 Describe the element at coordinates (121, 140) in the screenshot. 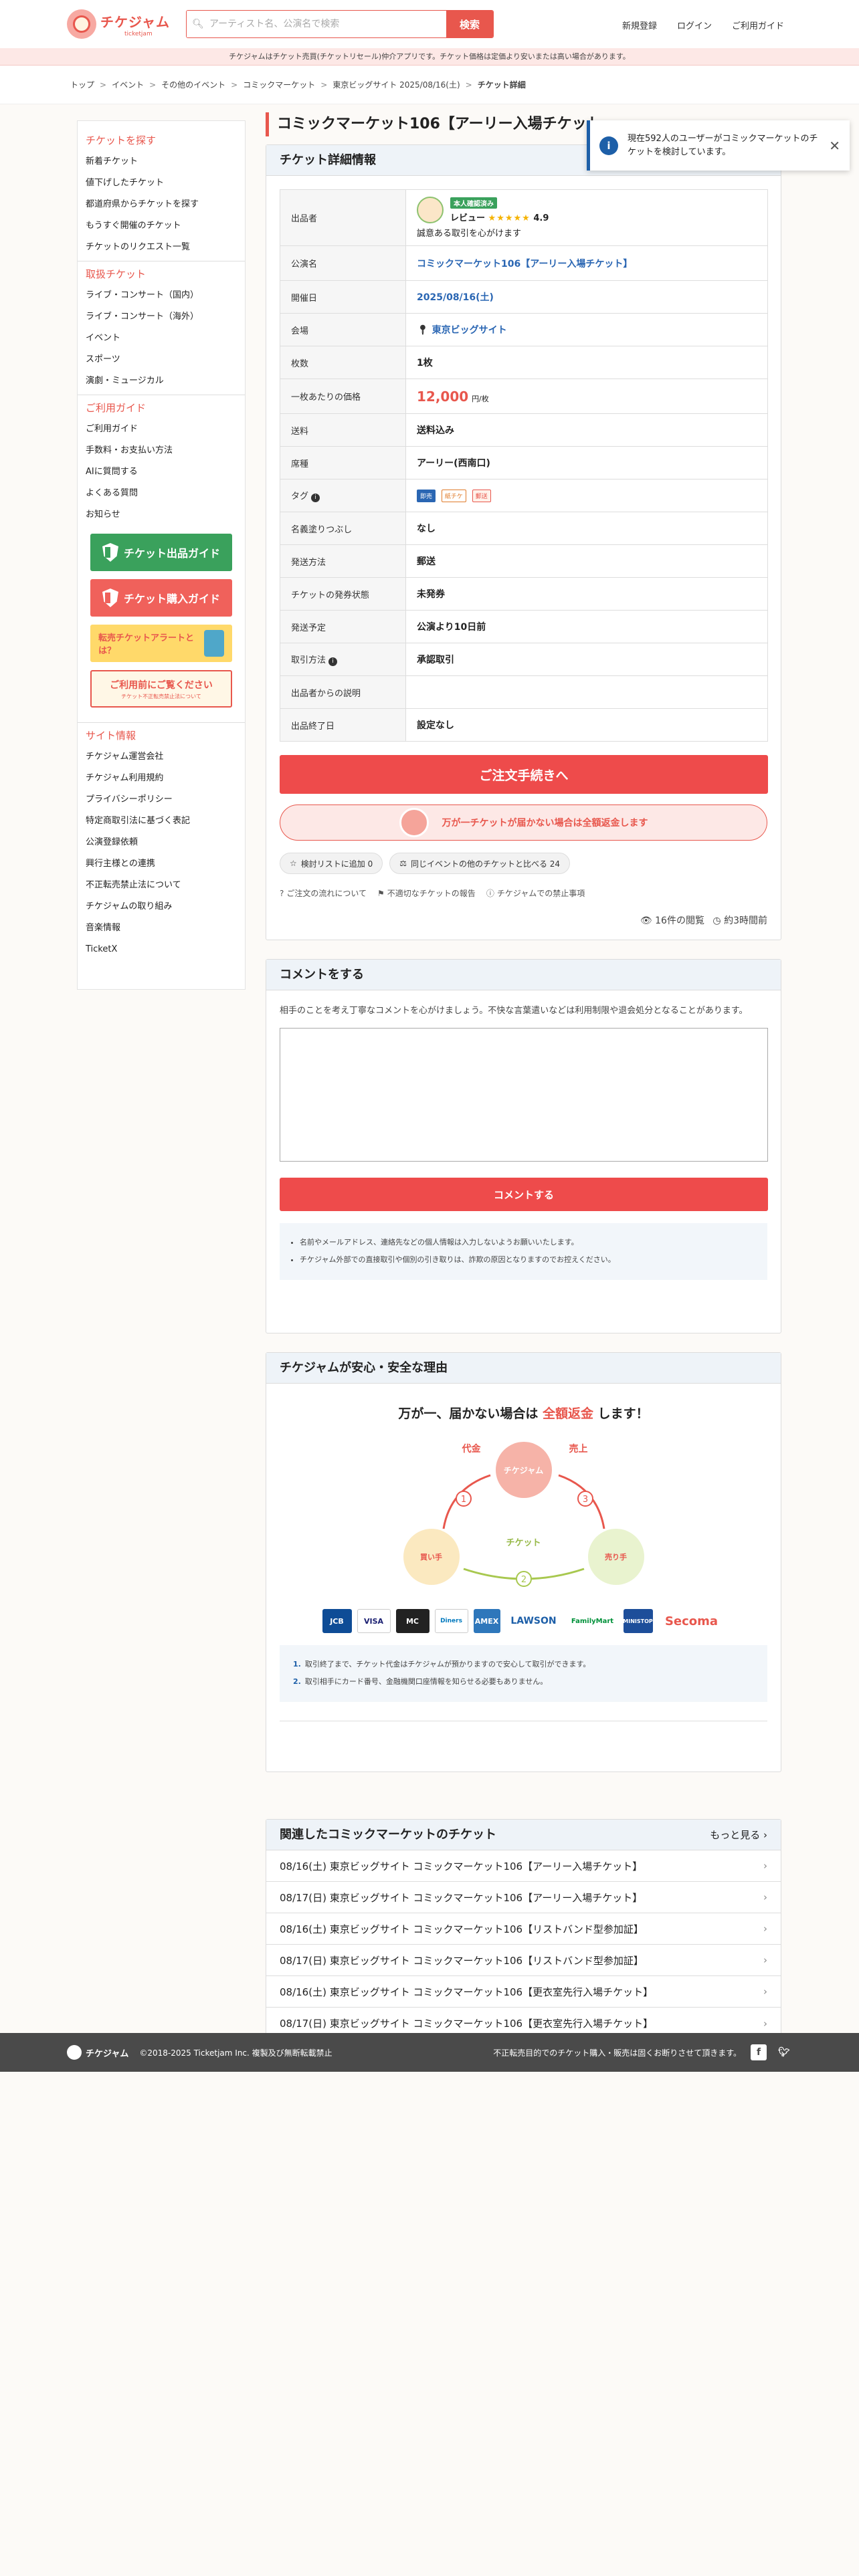

I see `sidebar-title-search: チケットを探す` at that location.